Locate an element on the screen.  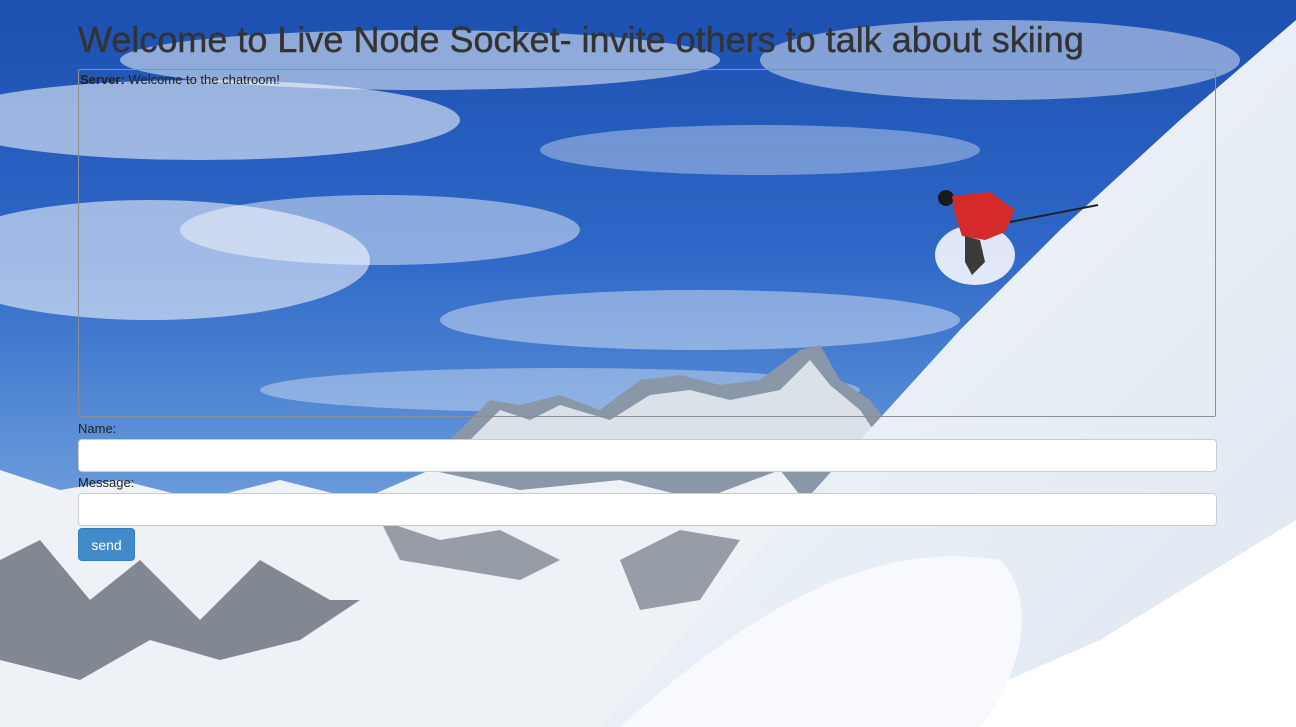
message-label: Message: is located at coordinates (106, 482).